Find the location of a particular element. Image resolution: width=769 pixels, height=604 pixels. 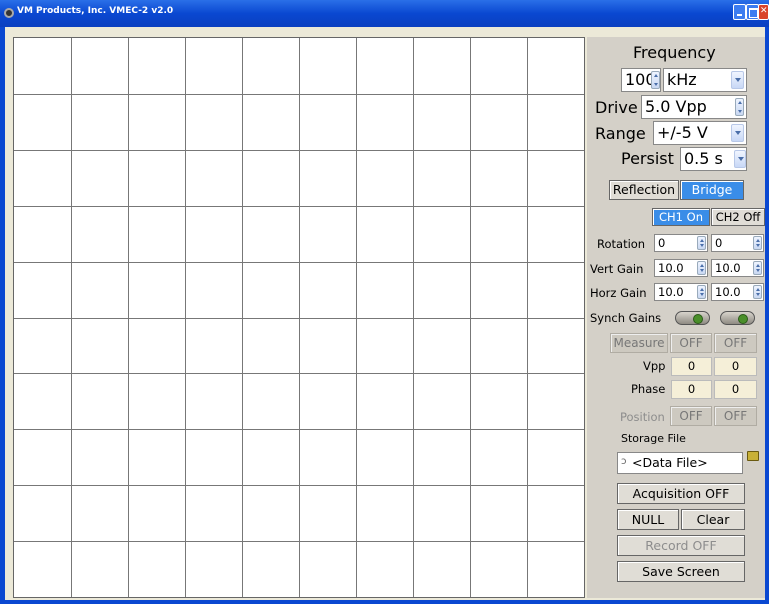

drive-spinner is located at coordinates (739, 107).